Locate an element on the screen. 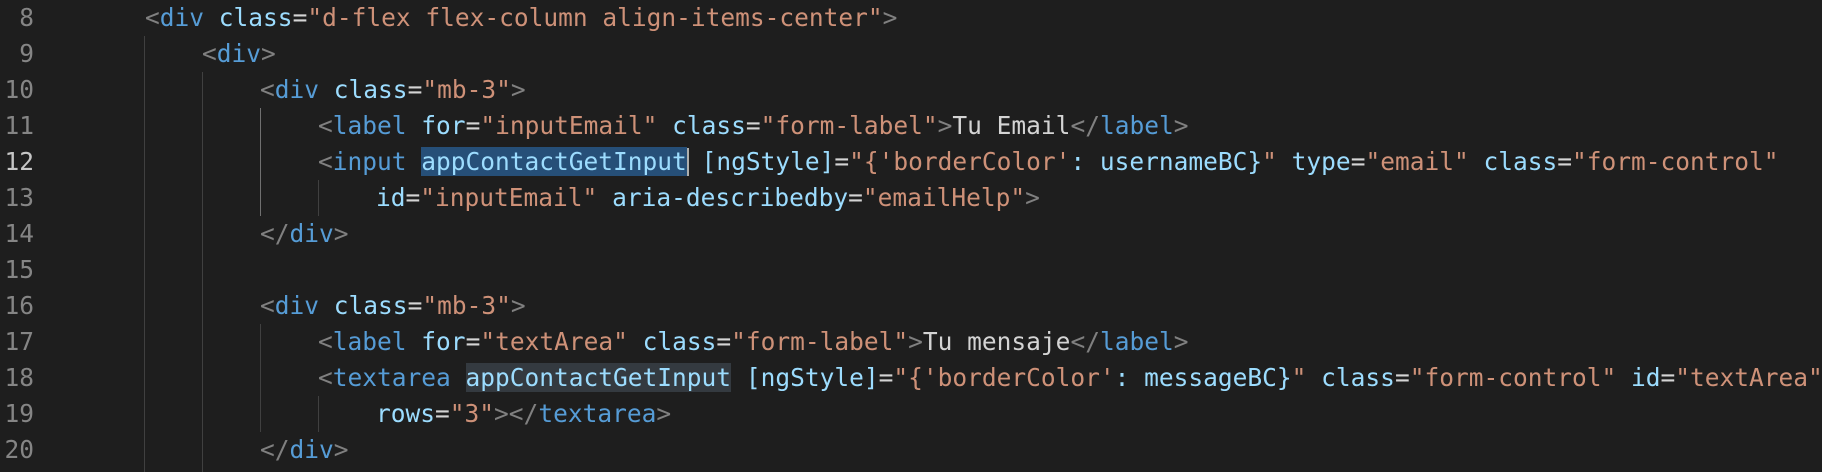  code-line: 10 <div class="mb-3"> is located at coordinates (911, 90).